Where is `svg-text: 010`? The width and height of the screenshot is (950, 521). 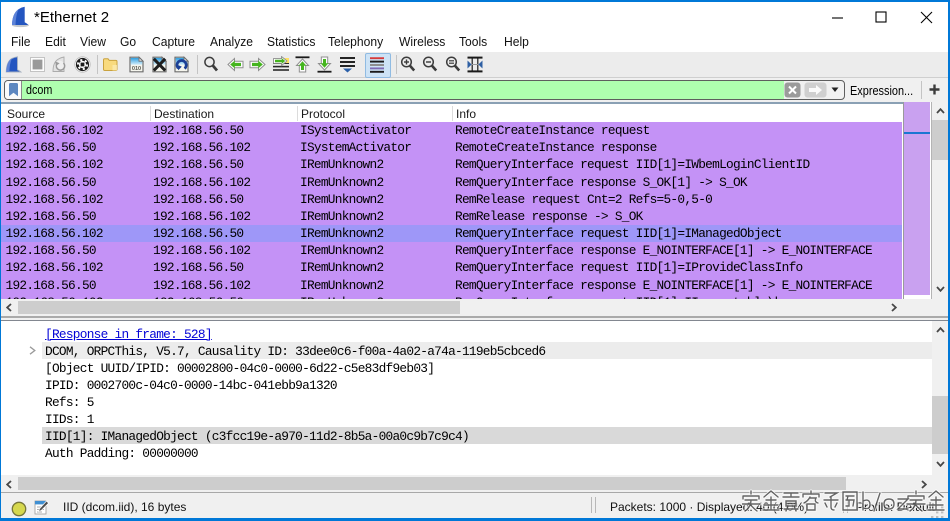
svg-text: 010 is located at coordinates (136, 69).